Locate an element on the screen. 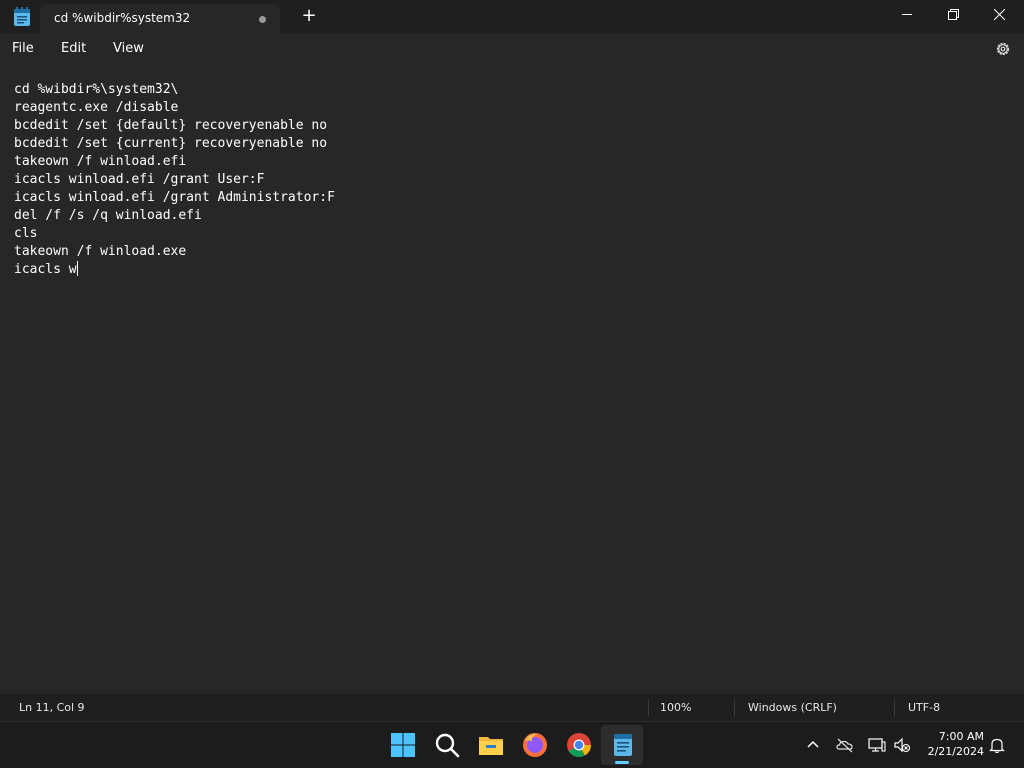  editor-line: cls is located at coordinates (26, 233).